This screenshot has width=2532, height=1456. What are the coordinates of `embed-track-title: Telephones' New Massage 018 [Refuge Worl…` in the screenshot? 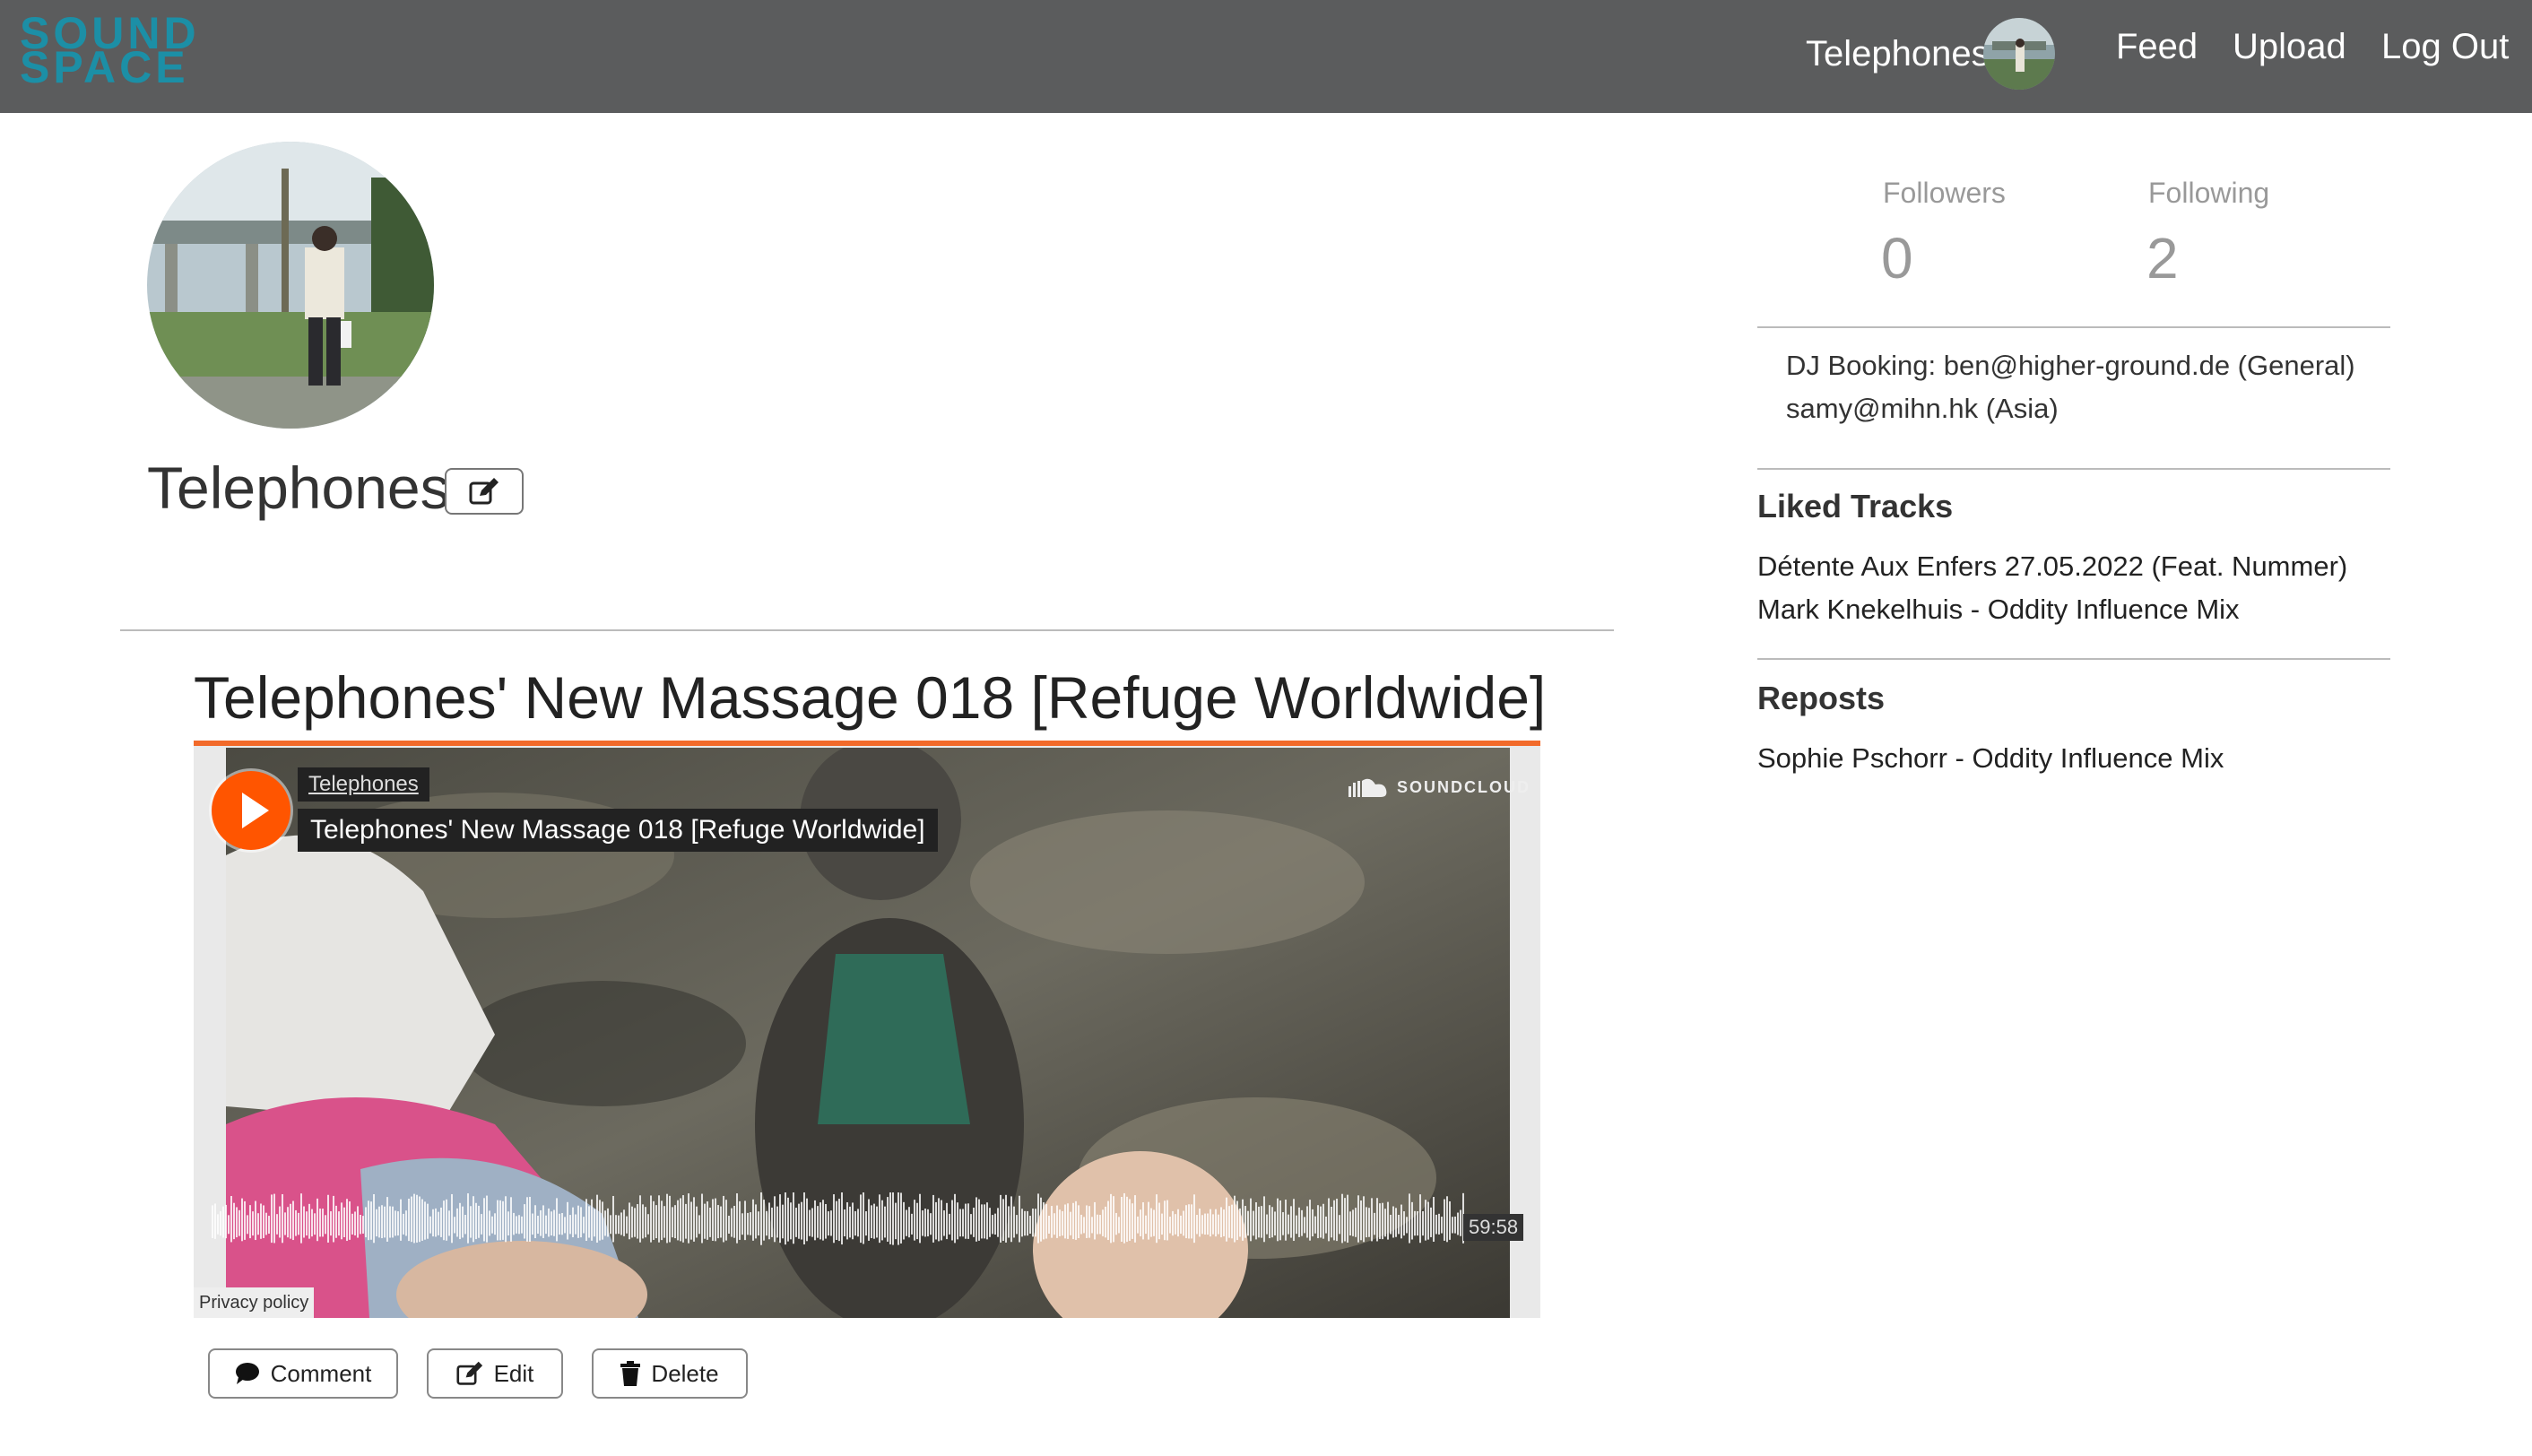 It's located at (618, 830).